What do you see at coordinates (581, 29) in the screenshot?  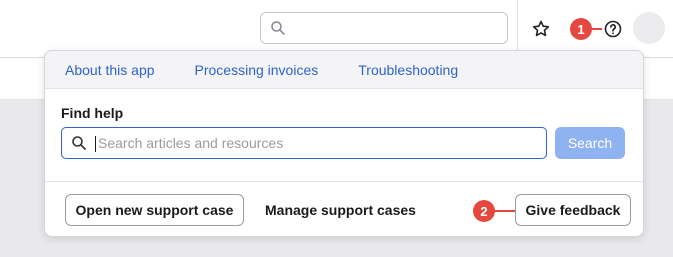 I see `annotation-marker-1: 1` at bounding box center [581, 29].